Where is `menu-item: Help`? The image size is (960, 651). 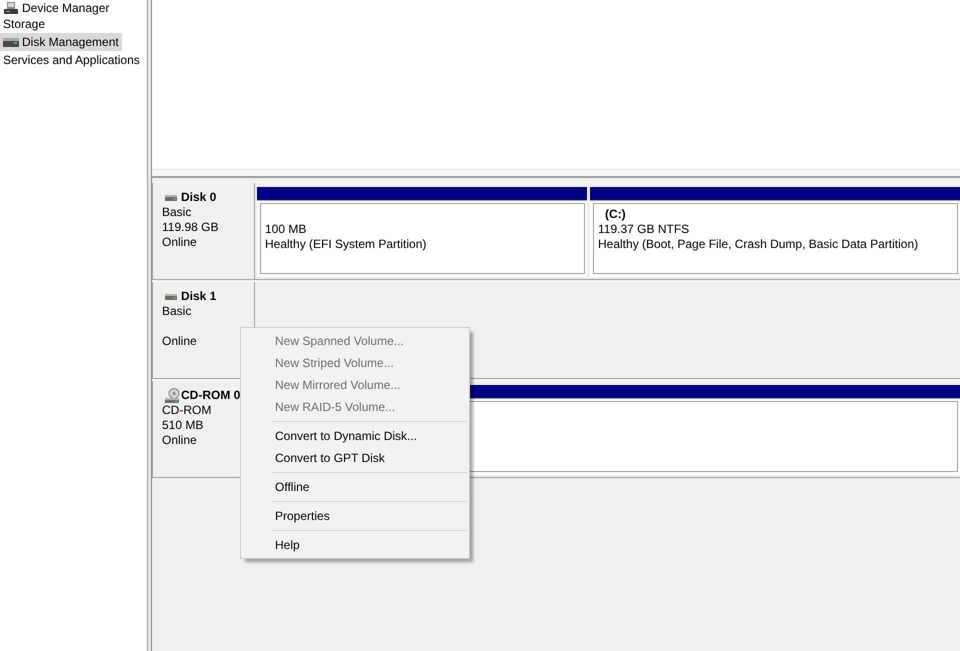
menu-item: Help is located at coordinates (355, 545).